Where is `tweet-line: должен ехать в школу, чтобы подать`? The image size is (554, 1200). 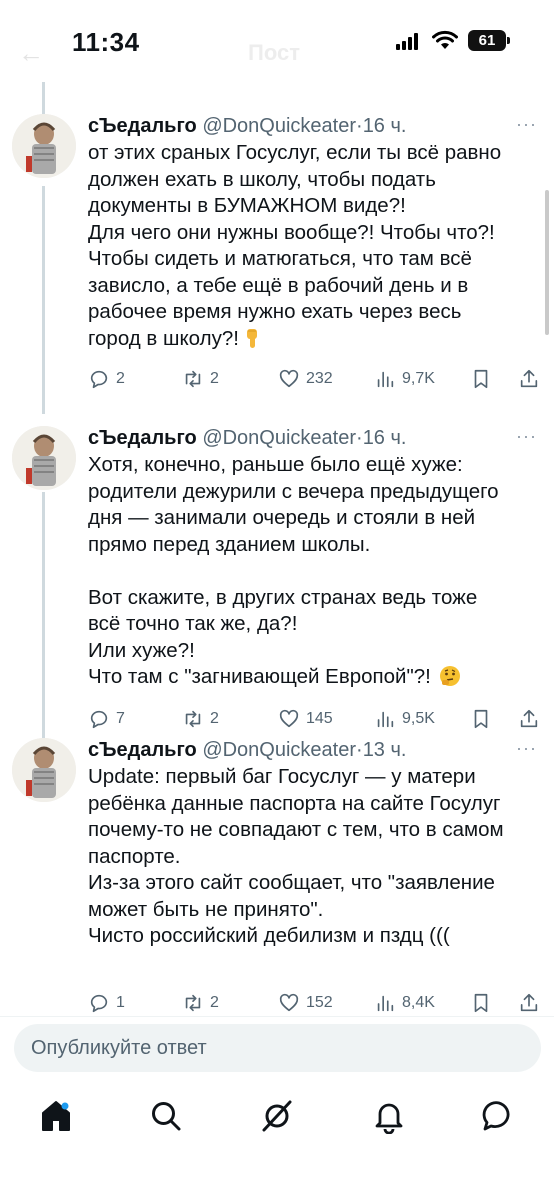 tweet-line: должен ехать в школу, чтобы подать is located at coordinates (262, 179).